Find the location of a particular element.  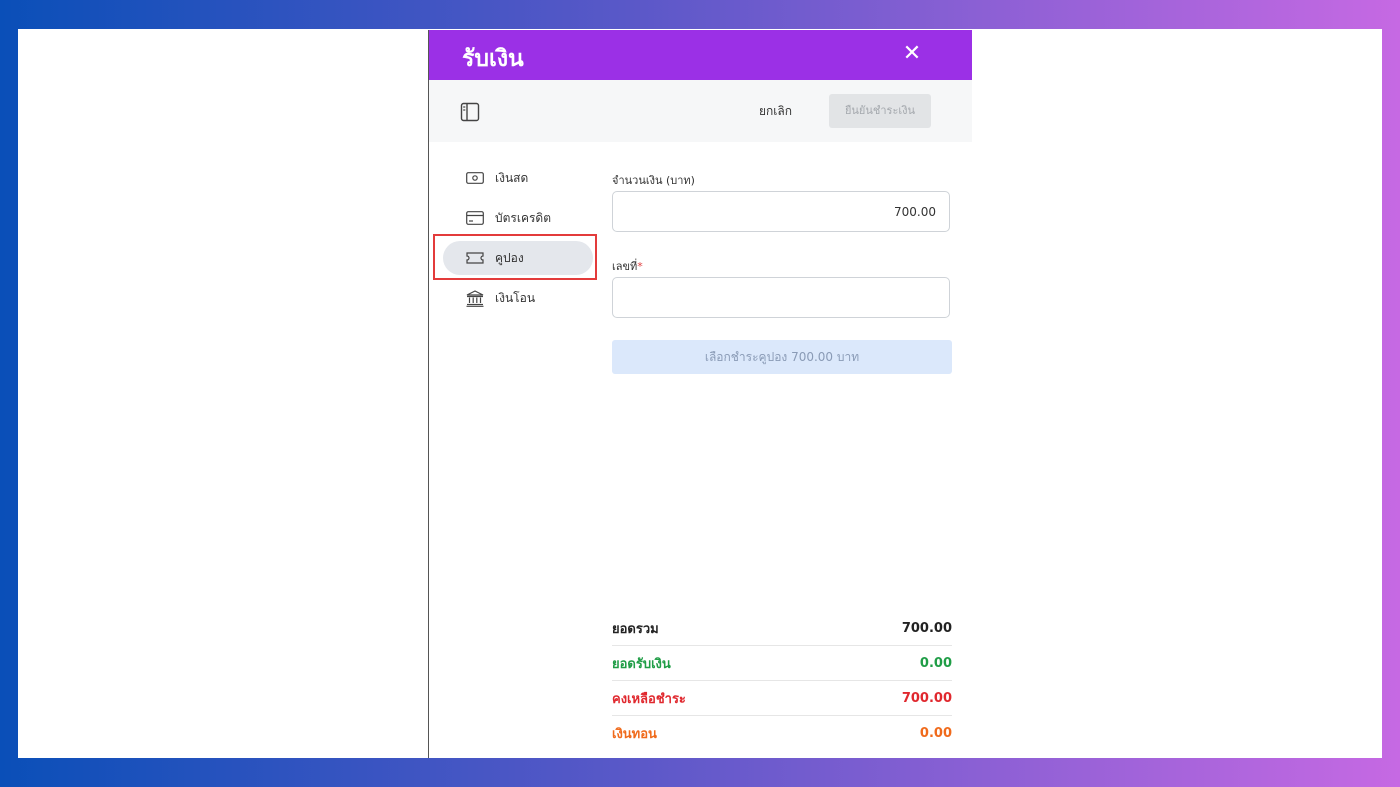

sidebar-item-bank-transfer: เงินโอน is located at coordinates (518, 298).